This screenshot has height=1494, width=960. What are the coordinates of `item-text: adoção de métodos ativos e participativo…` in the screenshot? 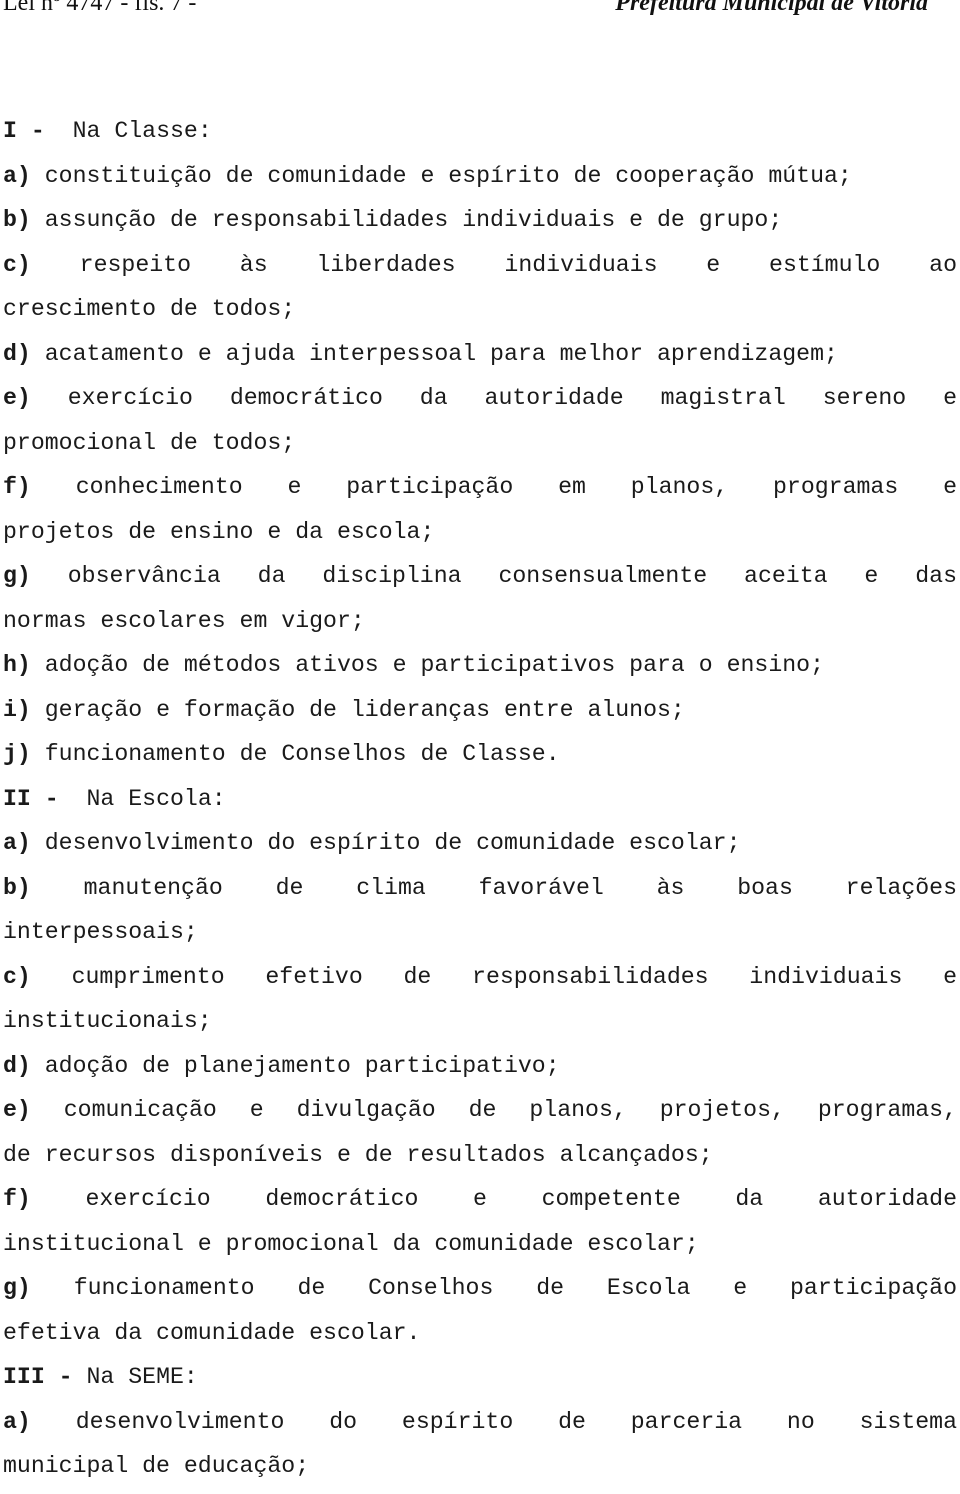 It's located at (434, 665).